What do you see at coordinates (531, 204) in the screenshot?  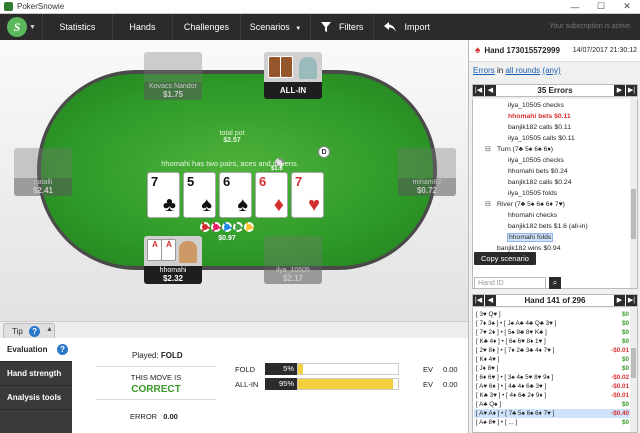 I see `tree-line: River (7♣ 5♠ 6♠ 6♦ 7♥)` at bounding box center [531, 204].